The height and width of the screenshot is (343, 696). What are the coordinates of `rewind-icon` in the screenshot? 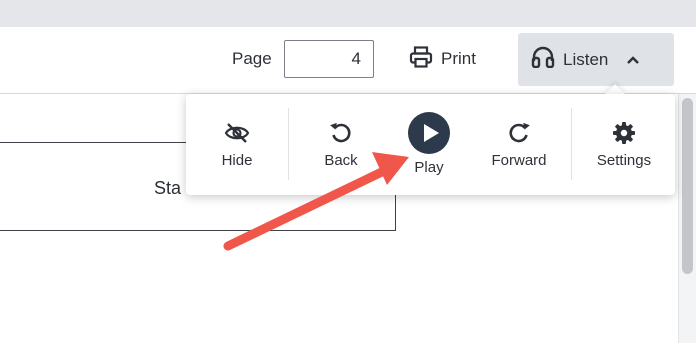 It's located at (341, 133).